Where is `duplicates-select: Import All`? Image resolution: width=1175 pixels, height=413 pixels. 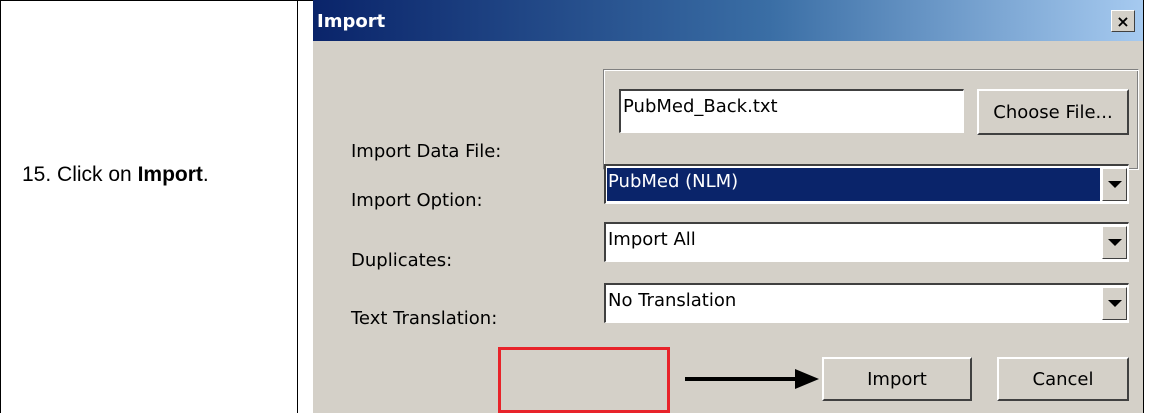 duplicates-select: Import All is located at coordinates (866, 242).